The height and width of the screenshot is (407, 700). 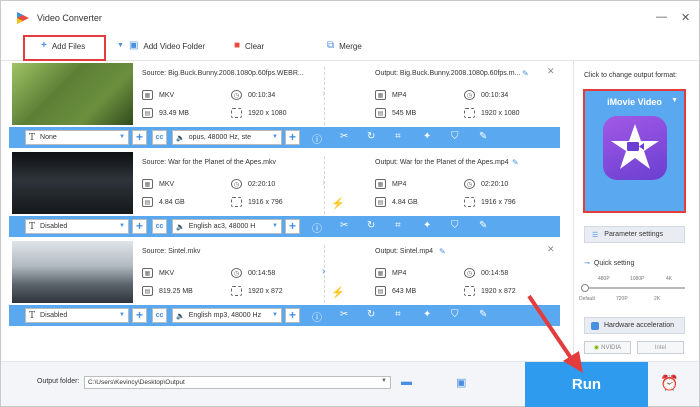 I want to click on clear-button: ■ Clear, so click(x=249, y=46).